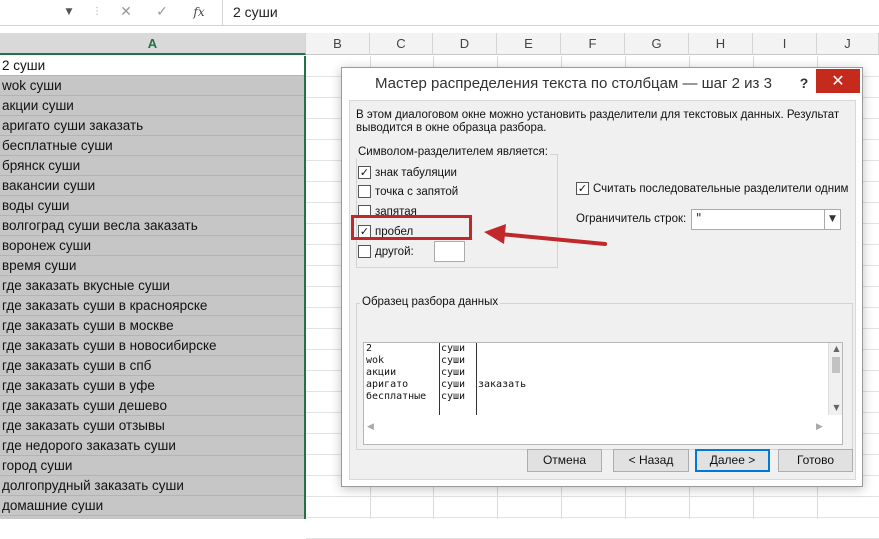 The height and width of the screenshot is (539, 879). Describe the element at coordinates (416, 173) in the screenshot. I see `tab-label: знак табуляции` at that location.